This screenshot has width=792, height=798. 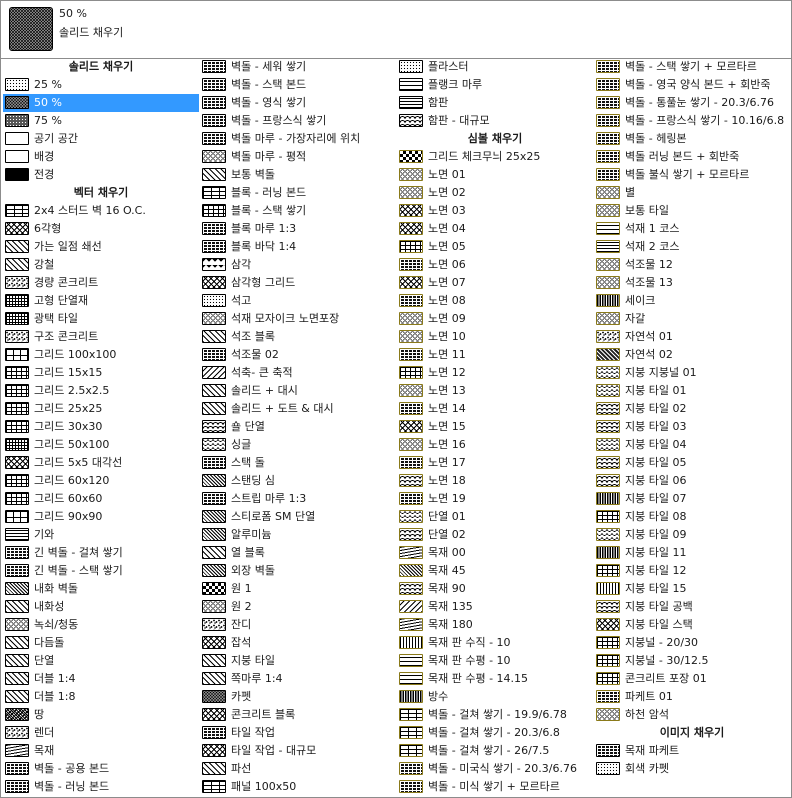 I want to click on fill-option: 보통 타일, so click(x=692, y=211).